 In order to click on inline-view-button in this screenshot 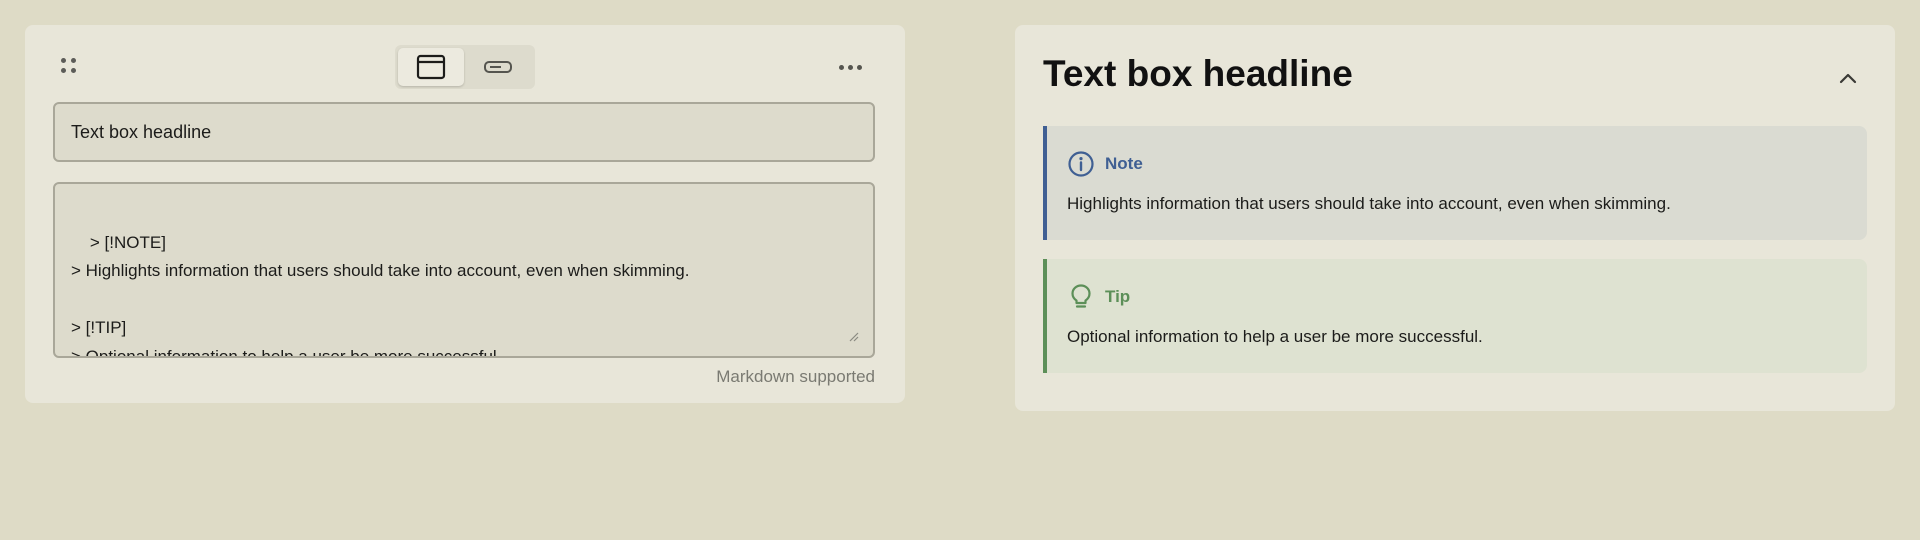, I will do `click(498, 67)`.